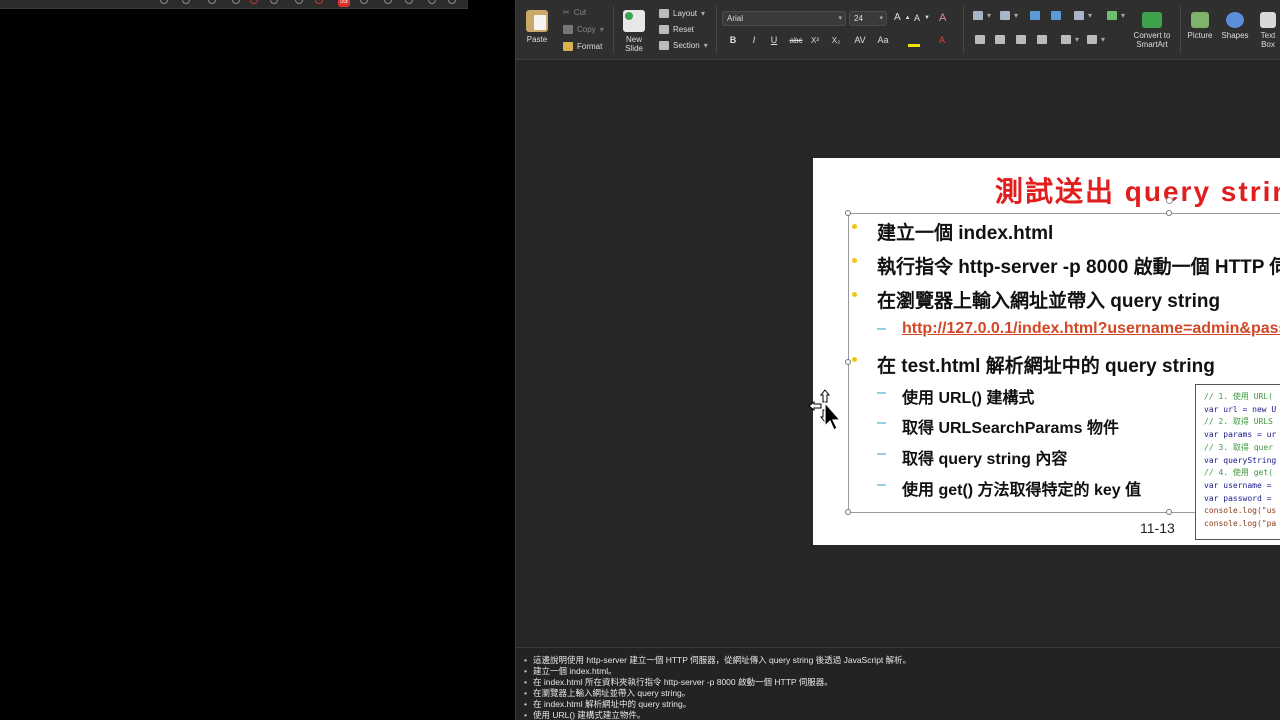 The image size is (1280, 720). I want to click on align-right-icon, so click(1021, 39).